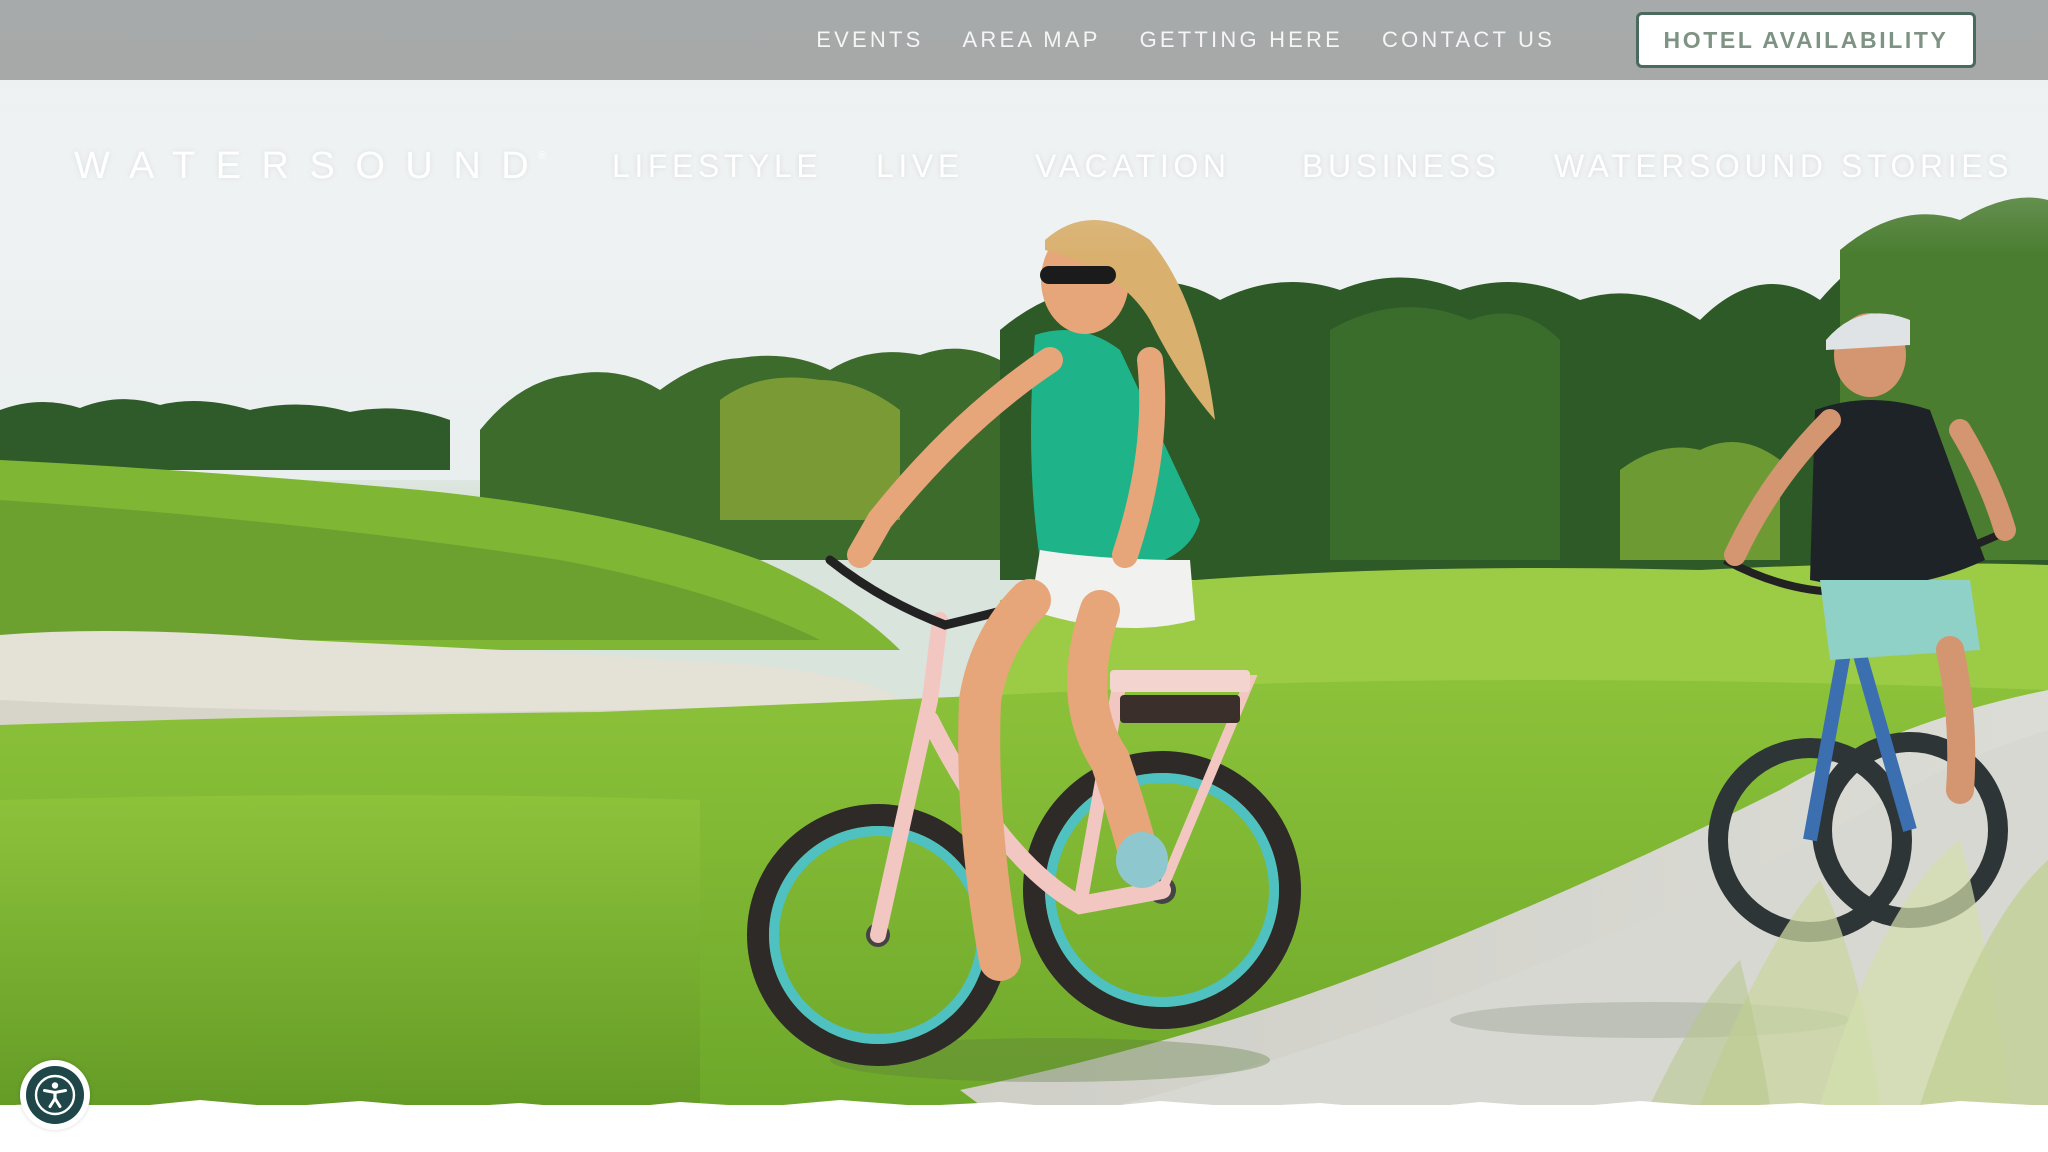 The width and height of the screenshot is (2048, 1152). I want to click on utility-links: EVENTS AREA MAP GETTING HERE CONTACT US, so click(1185, 40).